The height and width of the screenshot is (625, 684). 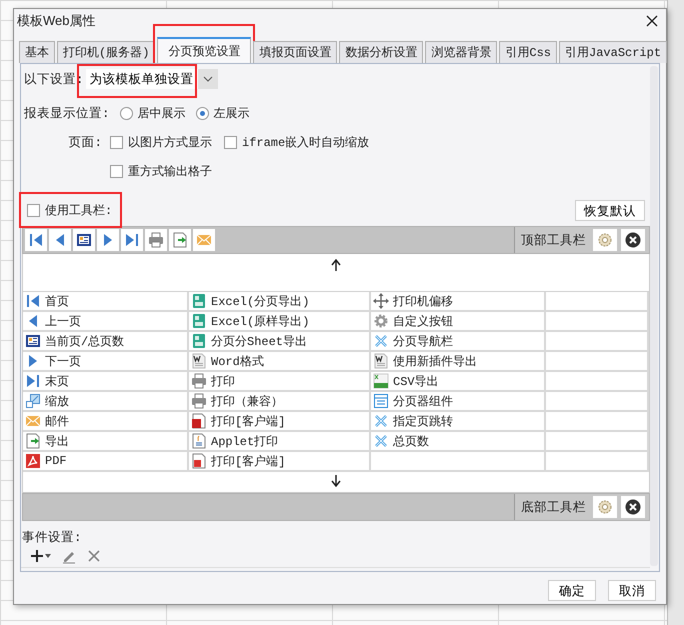 I want to click on toolbar-item: Excel(原样导出), so click(x=249, y=321).